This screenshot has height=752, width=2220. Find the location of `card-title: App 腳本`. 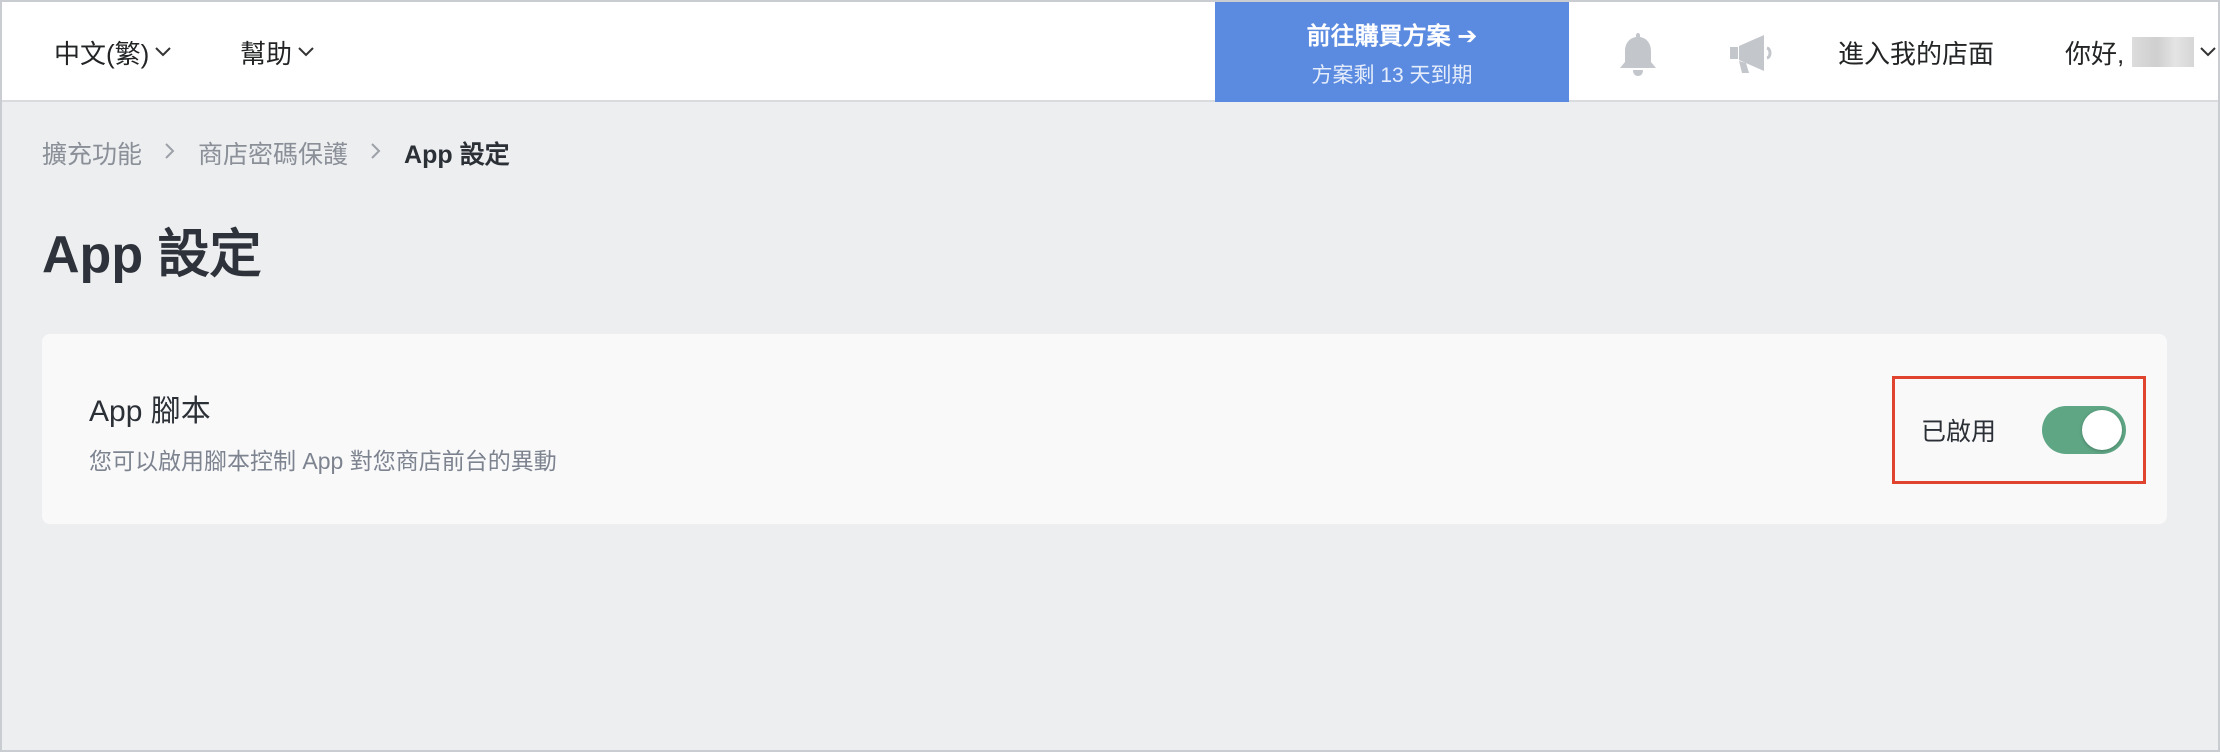

card-title: App 腳本 is located at coordinates (150, 411).